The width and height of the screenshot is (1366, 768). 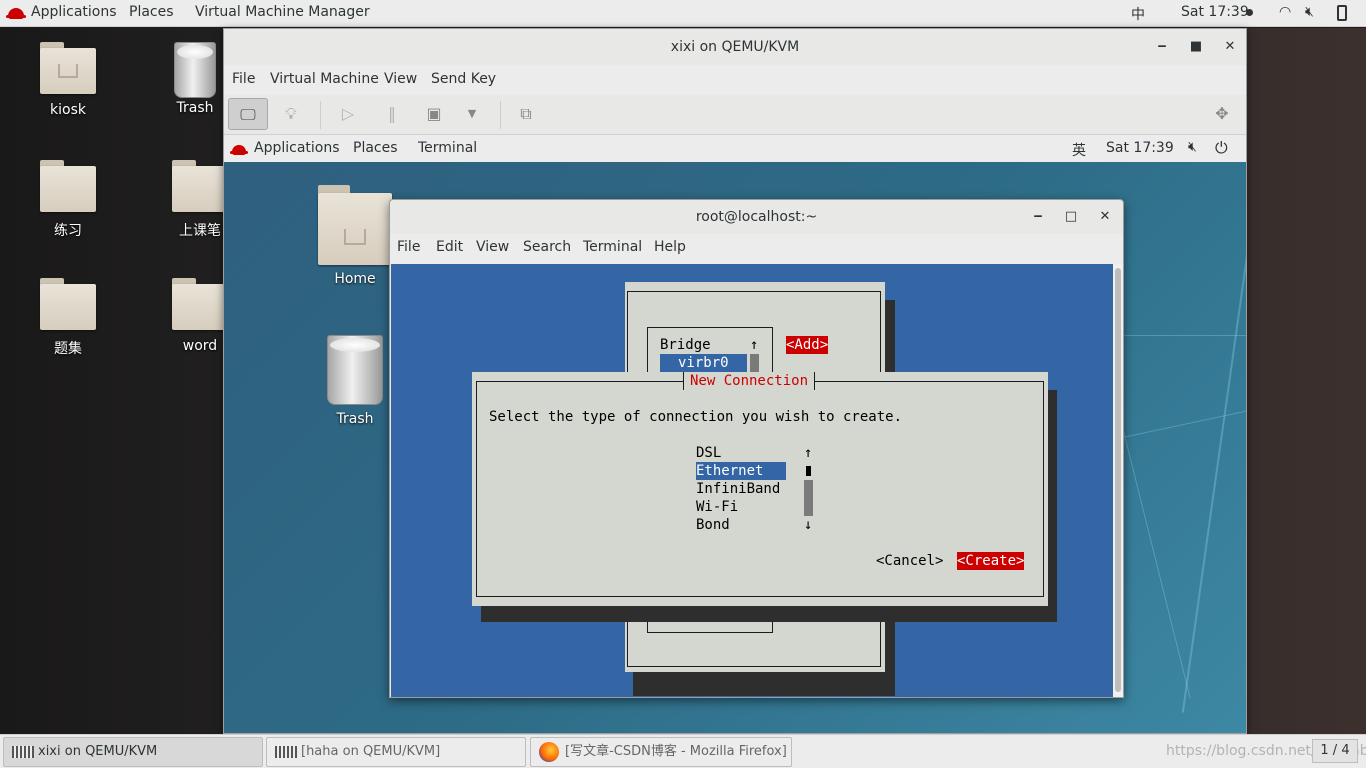 What do you see at coordinates (676, 751) in the screenshot?
I see `taskbar-item-label: [写文章-CSDN博客 - Mozilla Firefox]` at bounding box center [676, 751].